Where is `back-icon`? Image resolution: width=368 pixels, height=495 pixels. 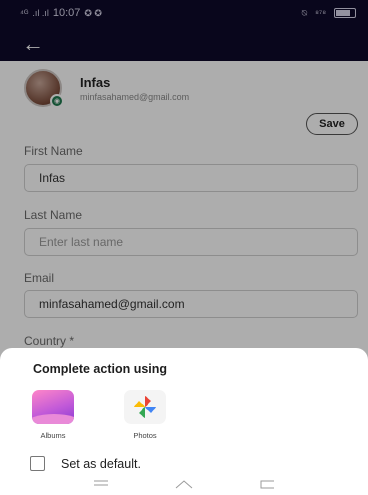
back-icon is located at coordinates (267, 484).